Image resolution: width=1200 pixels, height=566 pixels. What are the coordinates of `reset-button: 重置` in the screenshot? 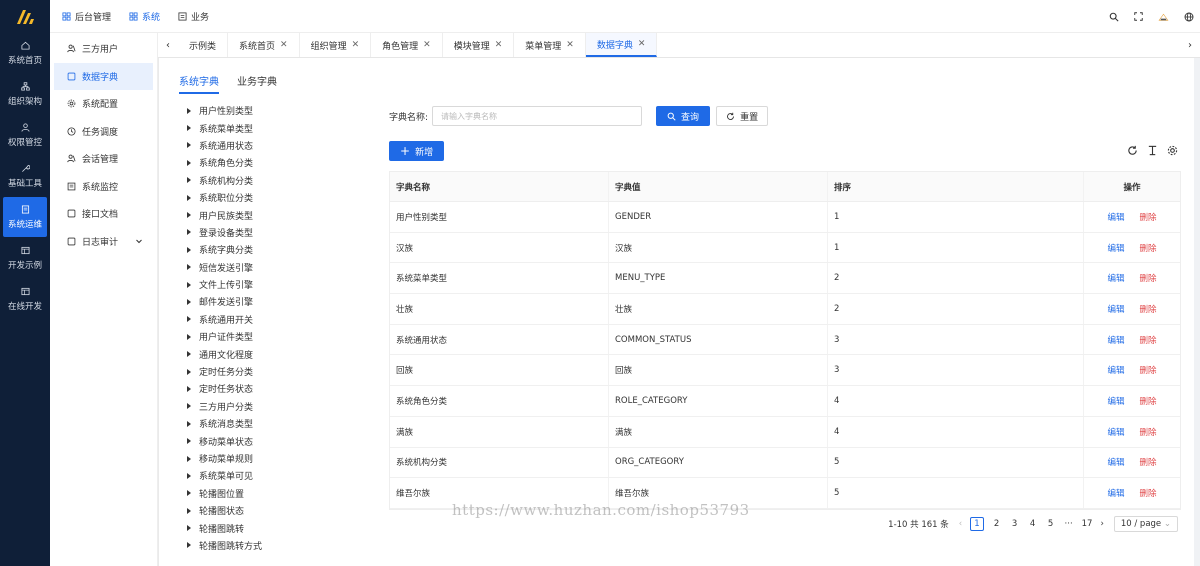 It's located at (742, 116).